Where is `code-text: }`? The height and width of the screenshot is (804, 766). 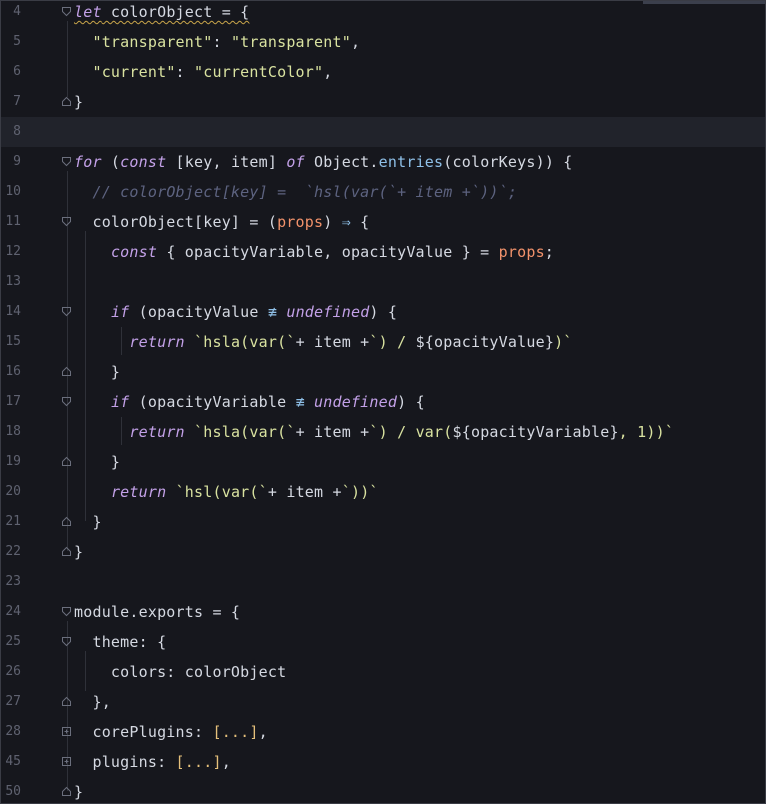
code-text: } is located at coordinates (97, 372).